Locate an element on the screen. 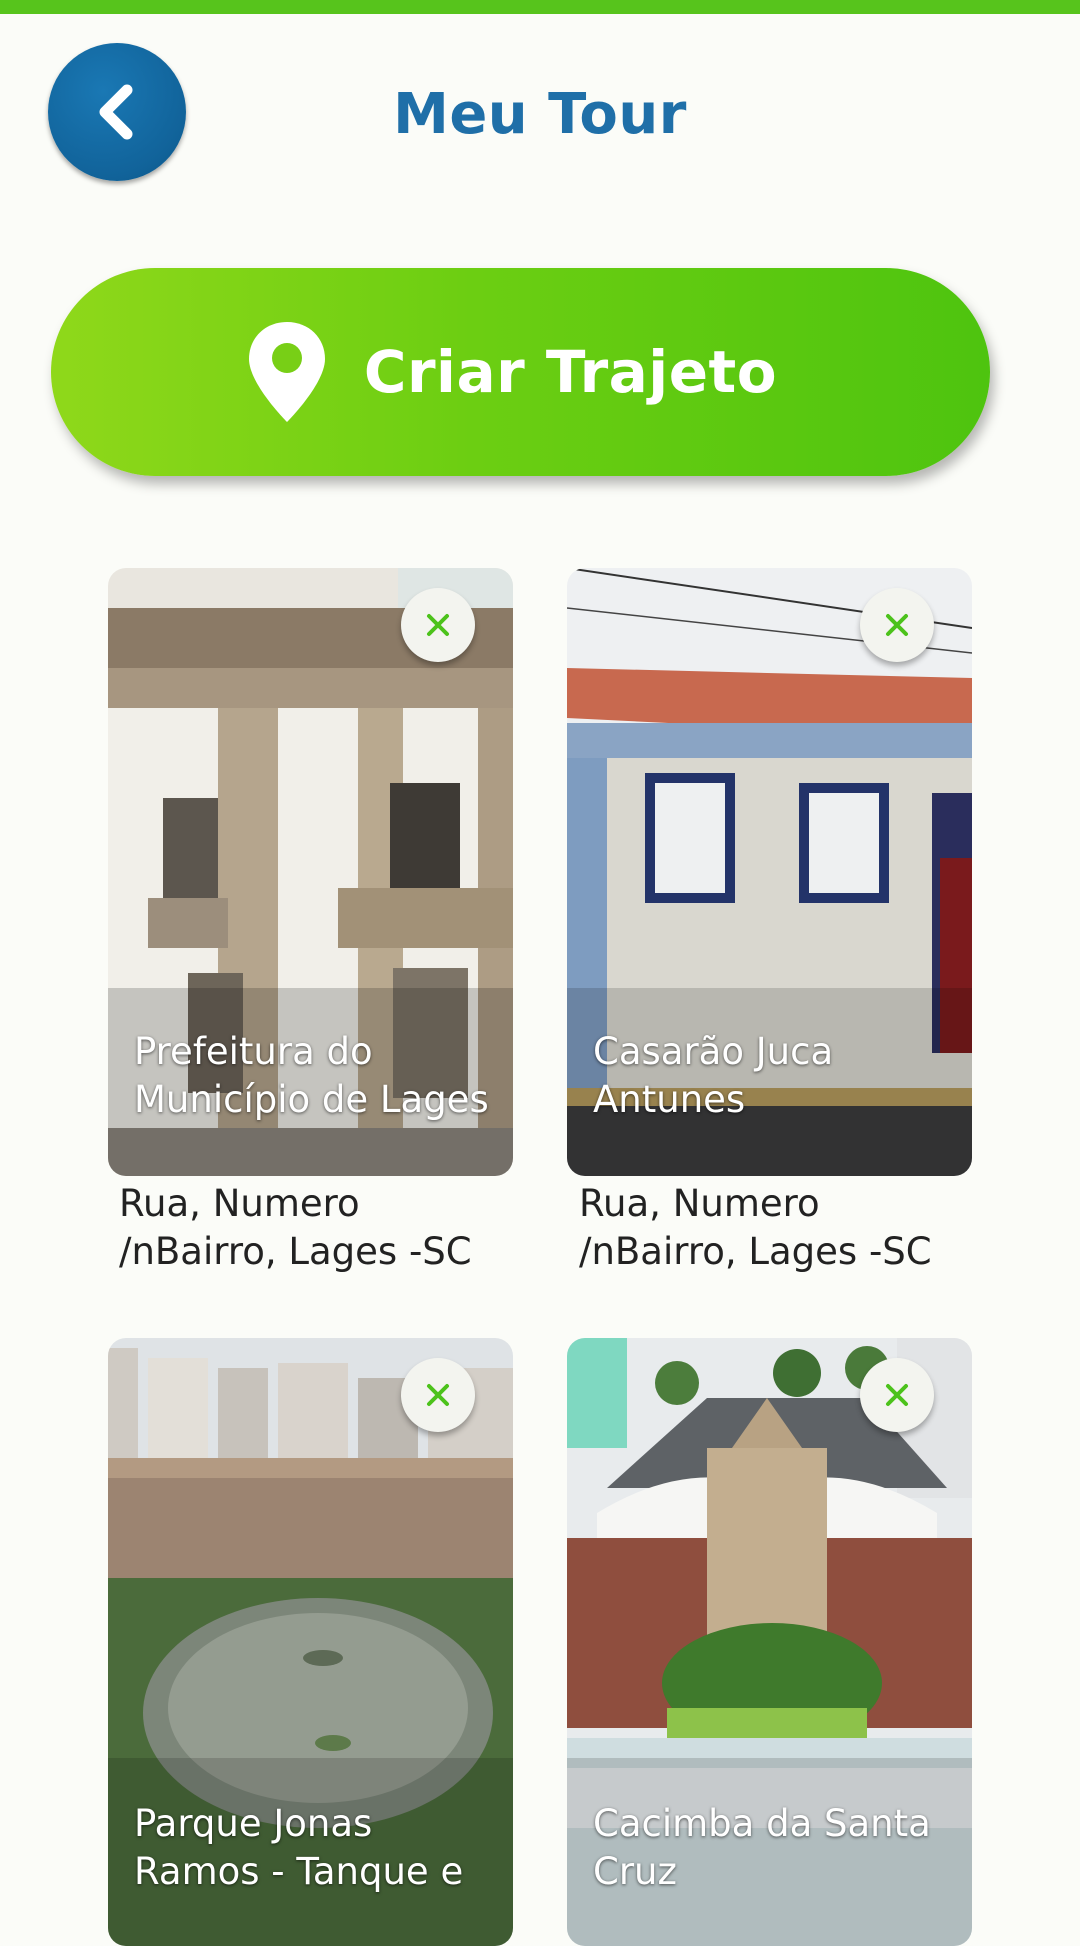 The width and height of the screenshot is (1080, 1946). tour-card-parque-jonas-ramos: Parque Jonas Ramos - Tanque e is located at coordinates (310, 1642).